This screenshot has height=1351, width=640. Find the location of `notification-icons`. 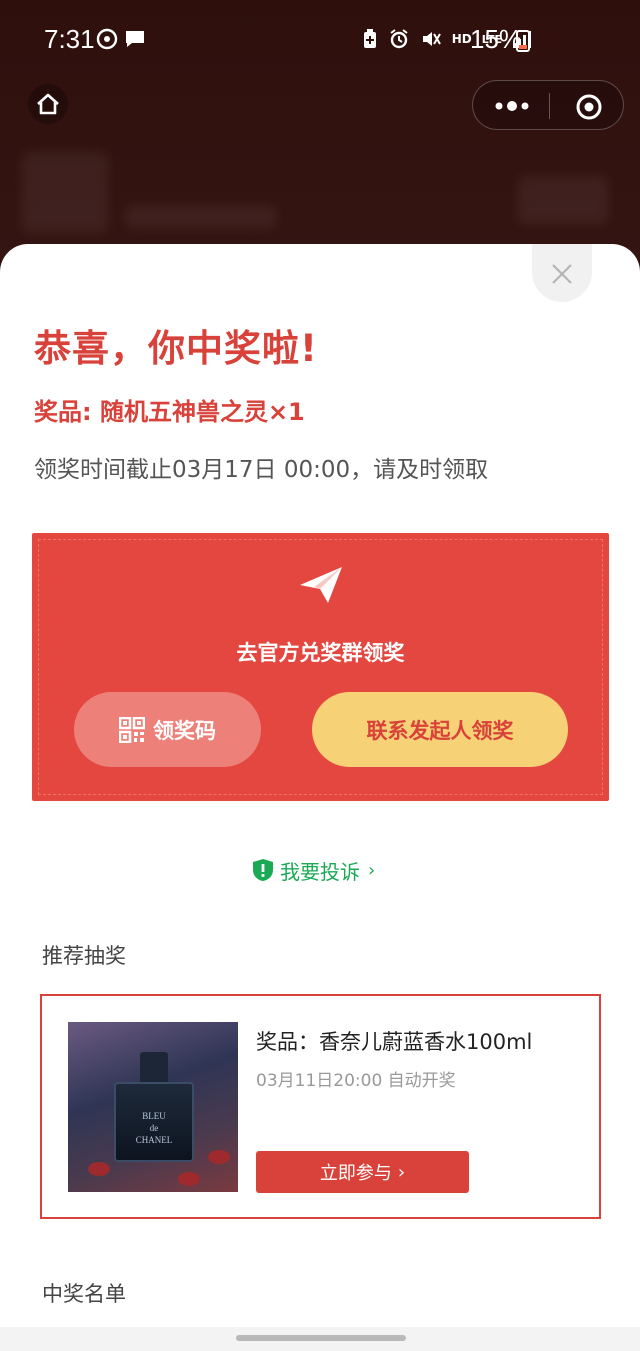

notification-icons is located at coordinates (121, 39).